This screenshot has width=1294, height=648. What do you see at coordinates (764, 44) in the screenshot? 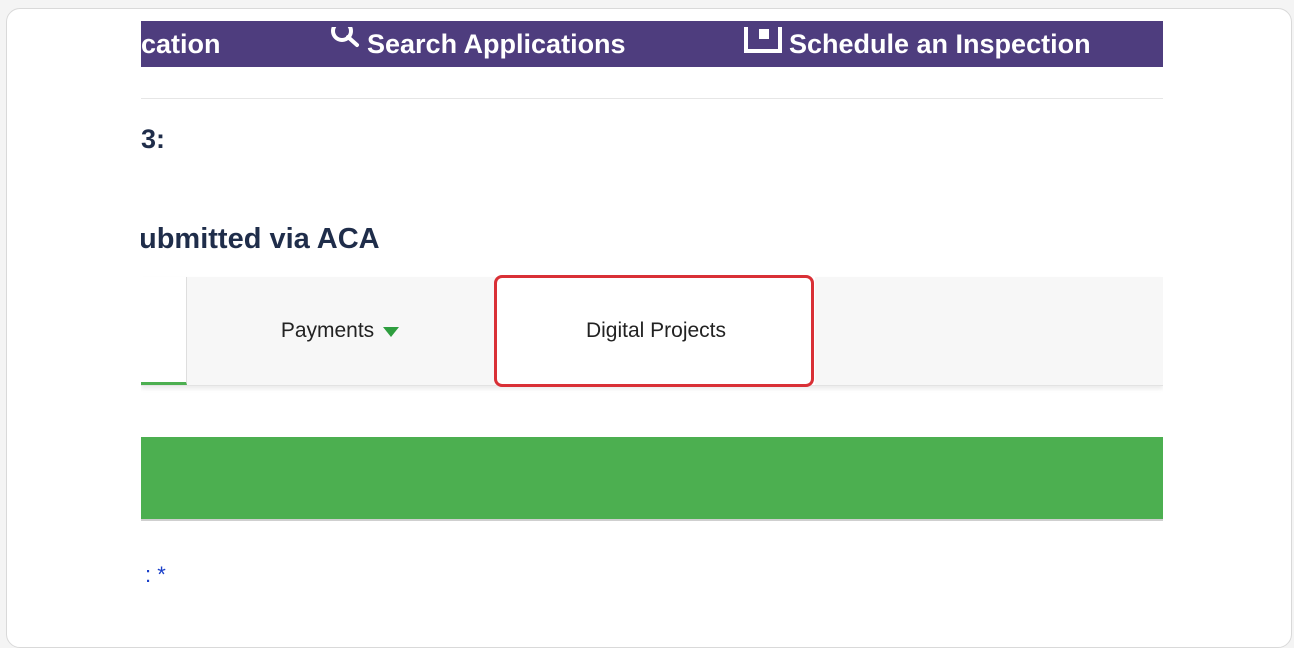
I see `calendar-icon` at bounding box center [764, 44].